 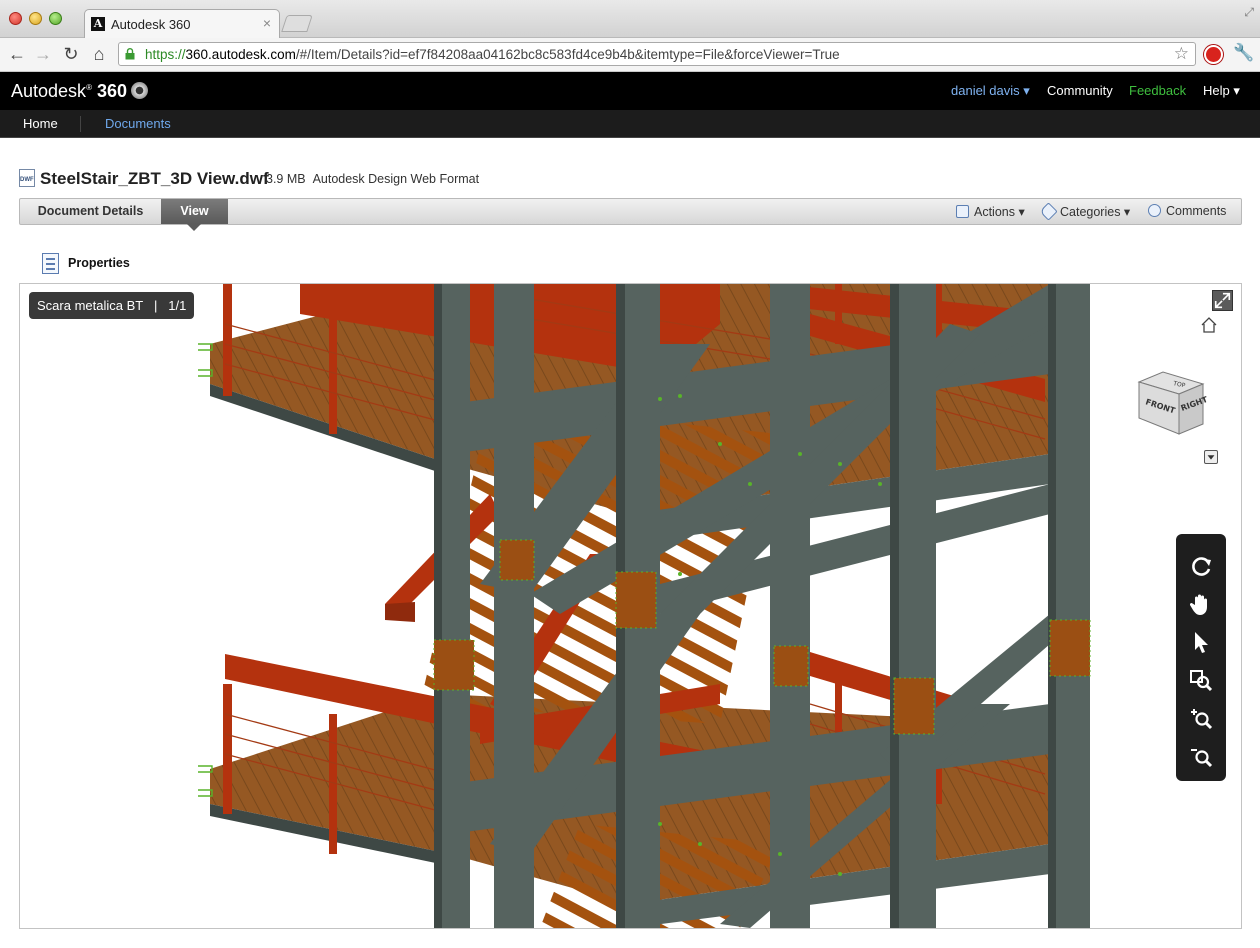 What do you see at coordinates (297, 23) in the screenshot?
I see `new-tab-button` at bounding box center [297, 23].